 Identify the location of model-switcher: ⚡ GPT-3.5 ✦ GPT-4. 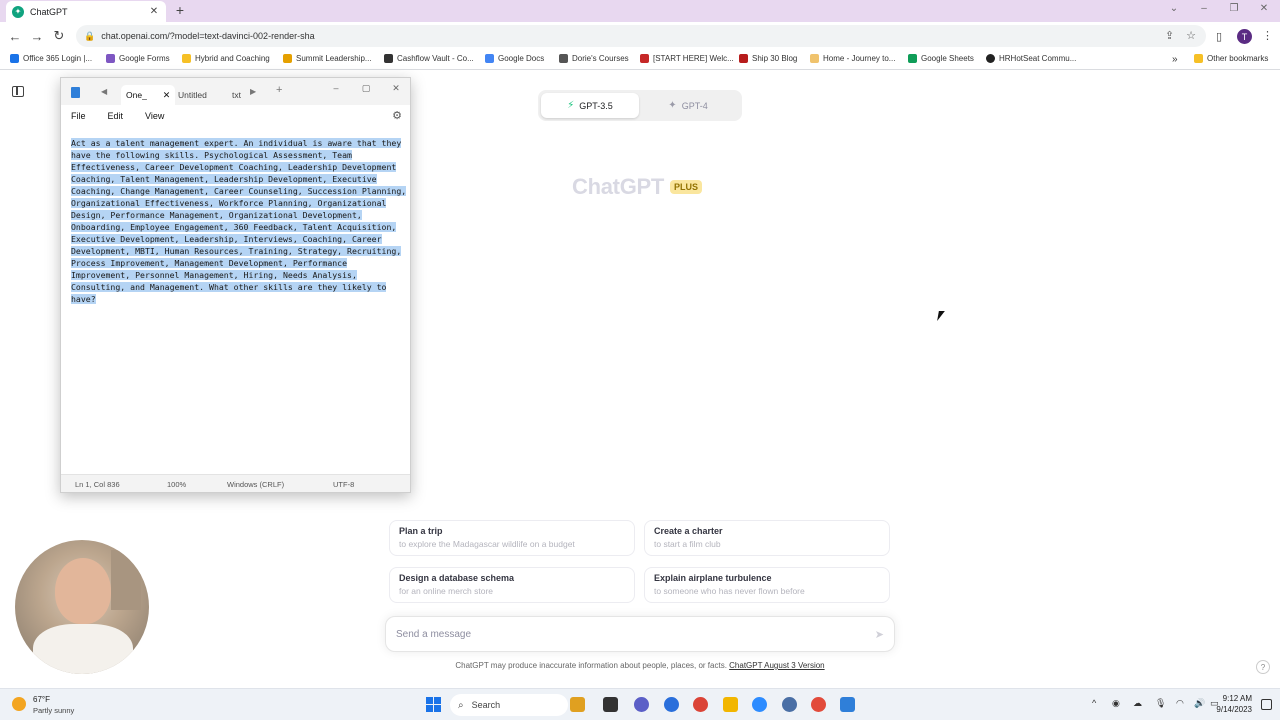
(640, 105).